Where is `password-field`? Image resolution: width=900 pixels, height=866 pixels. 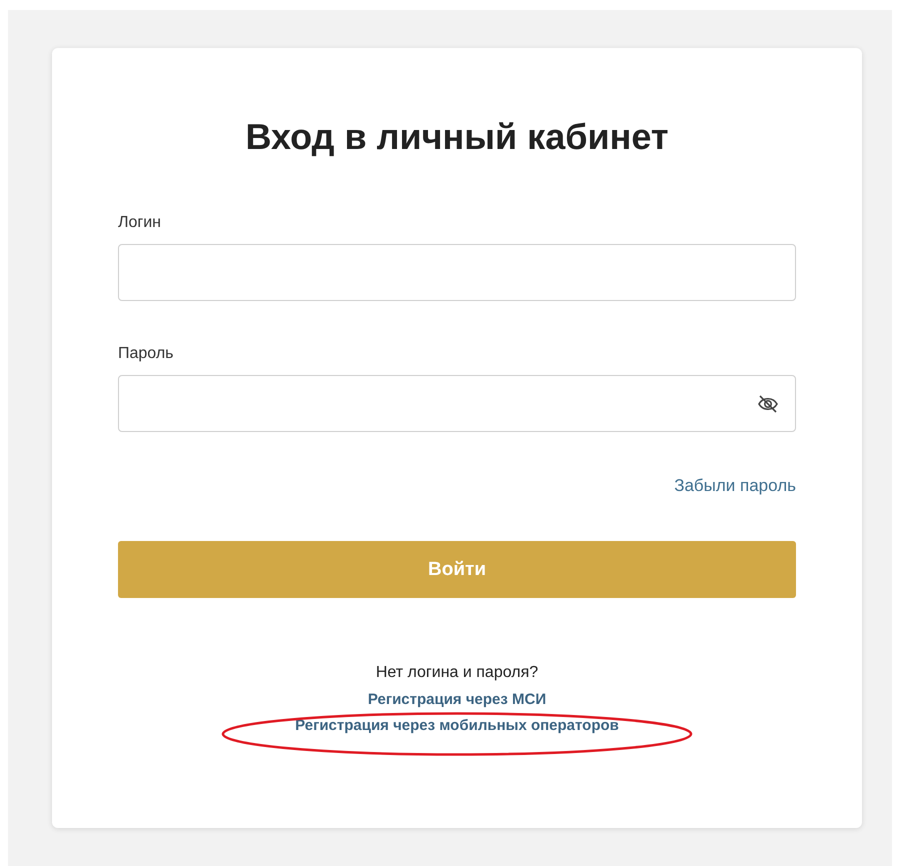
password-field is located at coordinates (457, 403).